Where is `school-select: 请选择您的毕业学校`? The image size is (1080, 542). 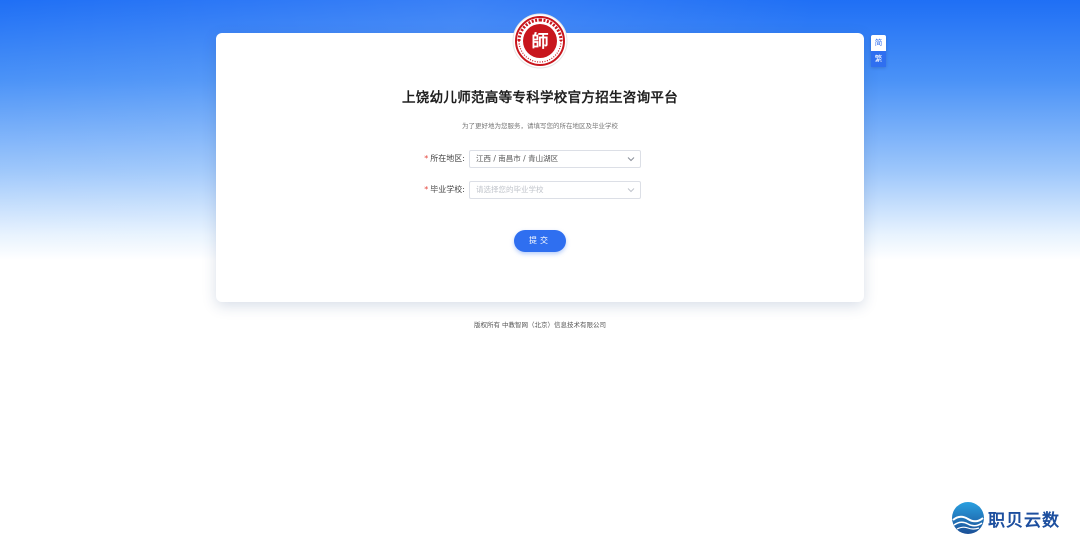 school-select: 请选择您的毕业学校 is located at coordinates (555, 190).